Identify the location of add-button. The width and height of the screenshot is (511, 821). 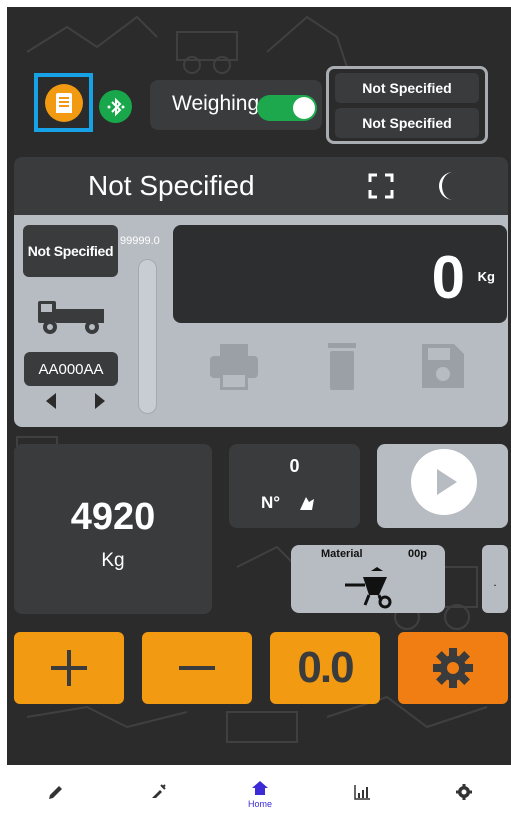
(69, 668).